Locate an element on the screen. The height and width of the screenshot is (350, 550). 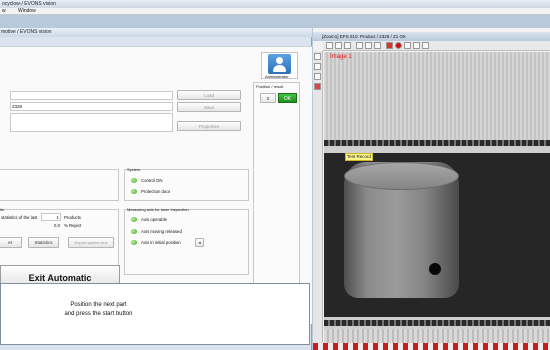
control-on-label: Control ON is located at coordinates (152, 180).